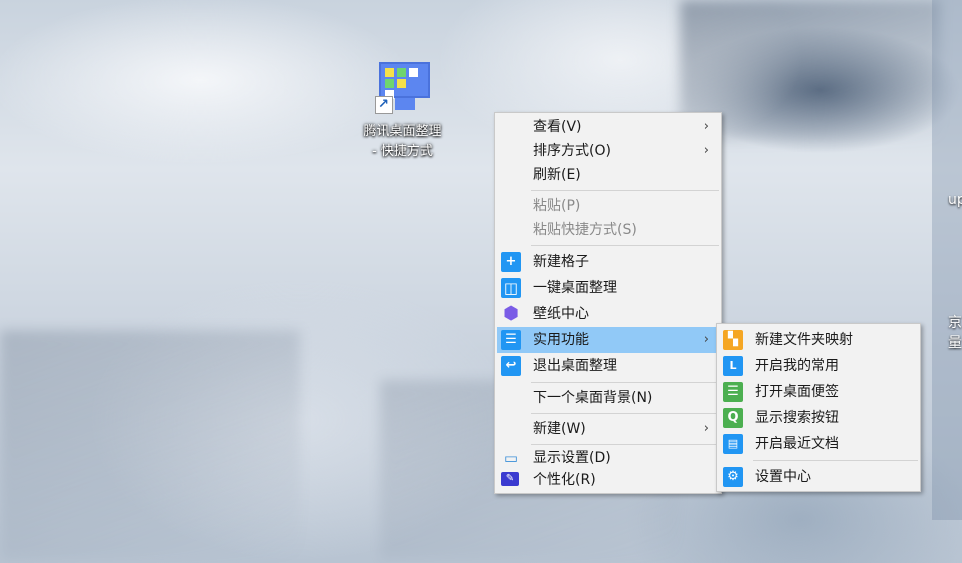 The width and height of the screenshot is (962, 563). I want to click on menu-item-display-settings: ▭ 显示设置(D), so click(608, 458).